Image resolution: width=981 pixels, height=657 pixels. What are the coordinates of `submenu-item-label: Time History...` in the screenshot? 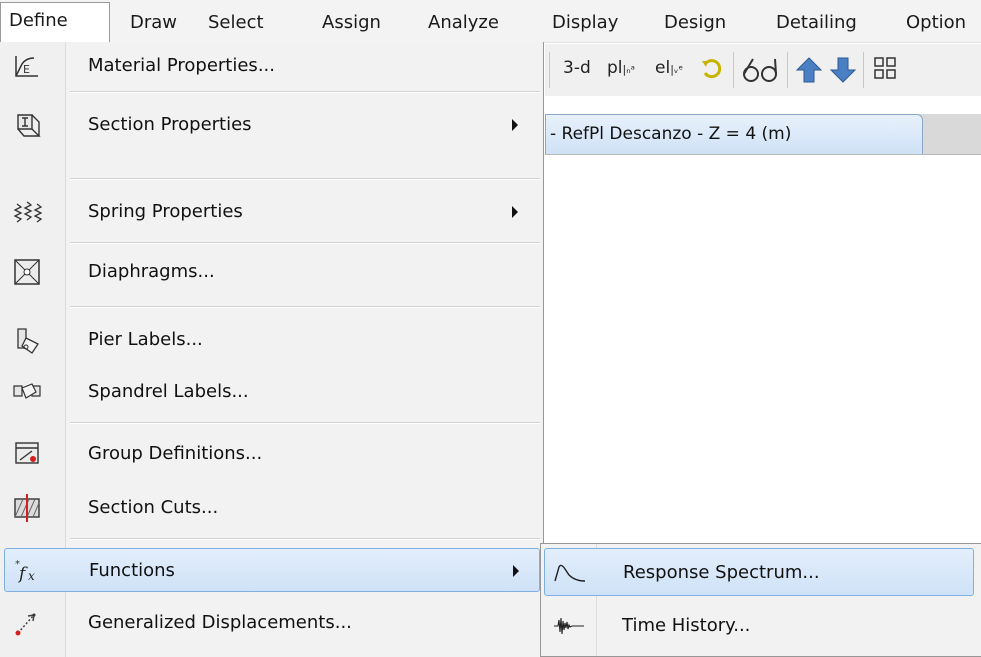 It's located at (686, 625).